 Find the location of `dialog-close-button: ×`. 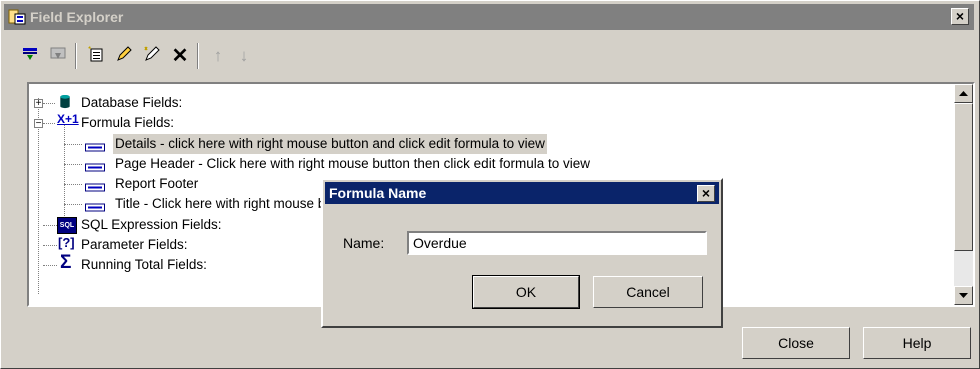

dialog-close-button: × is located at coordinates (706, 193).